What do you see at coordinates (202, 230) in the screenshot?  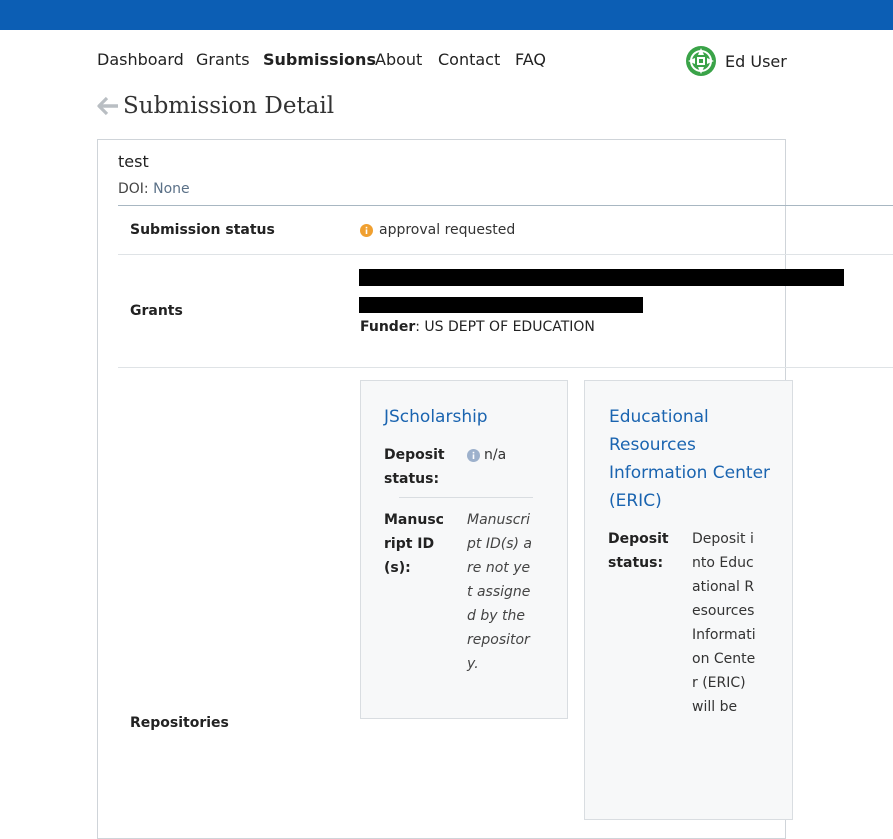 I see `status-label: Submission status` at bounding box center [202, 230].